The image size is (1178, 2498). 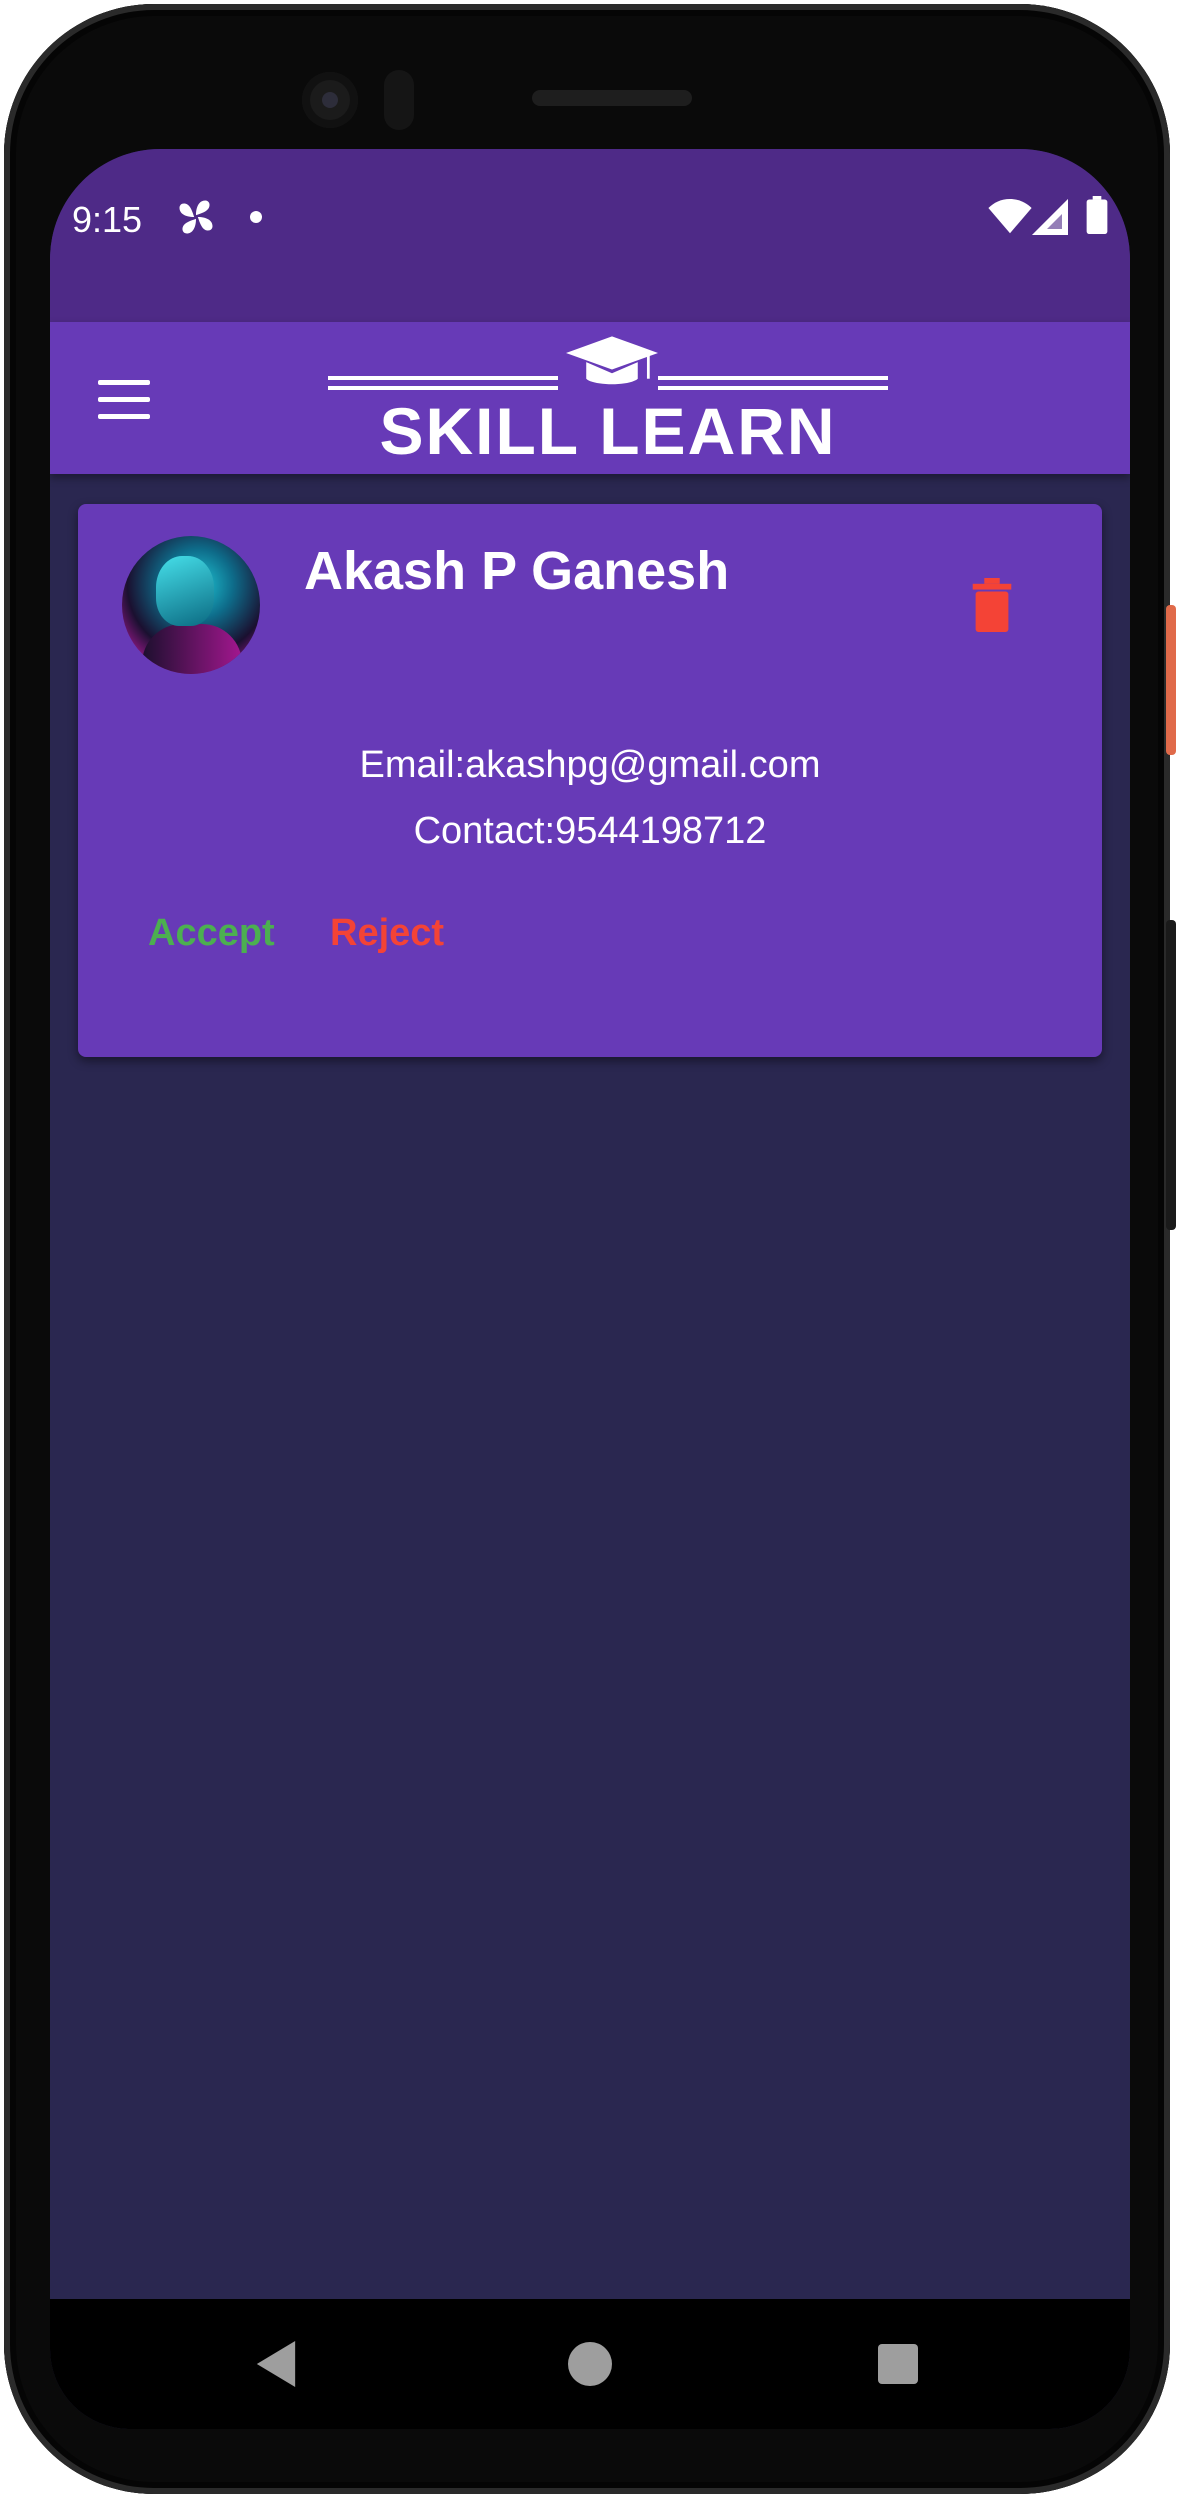 What do you see at coordinates (191, 605) in the screenshot?
I see `avatar` at bounding box center [191, 605].